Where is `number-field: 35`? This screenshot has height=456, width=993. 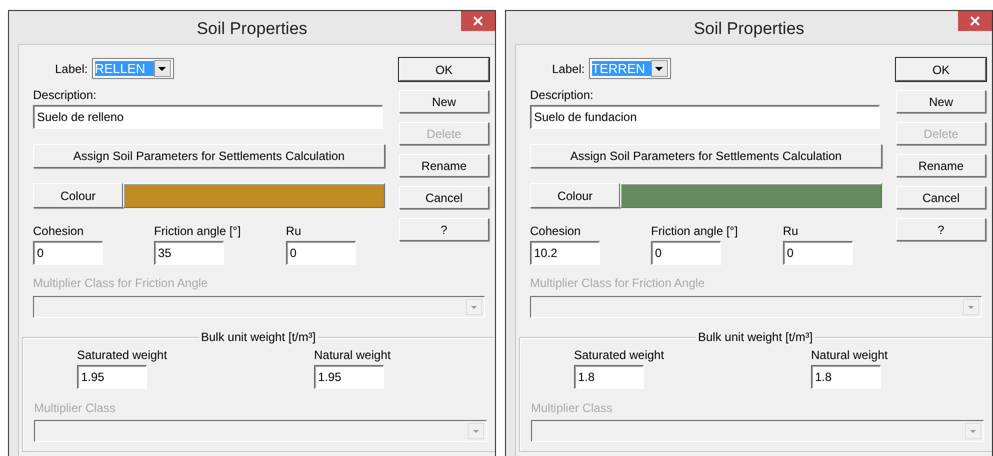 number-field: 35 is located at coordinates (189, 253).